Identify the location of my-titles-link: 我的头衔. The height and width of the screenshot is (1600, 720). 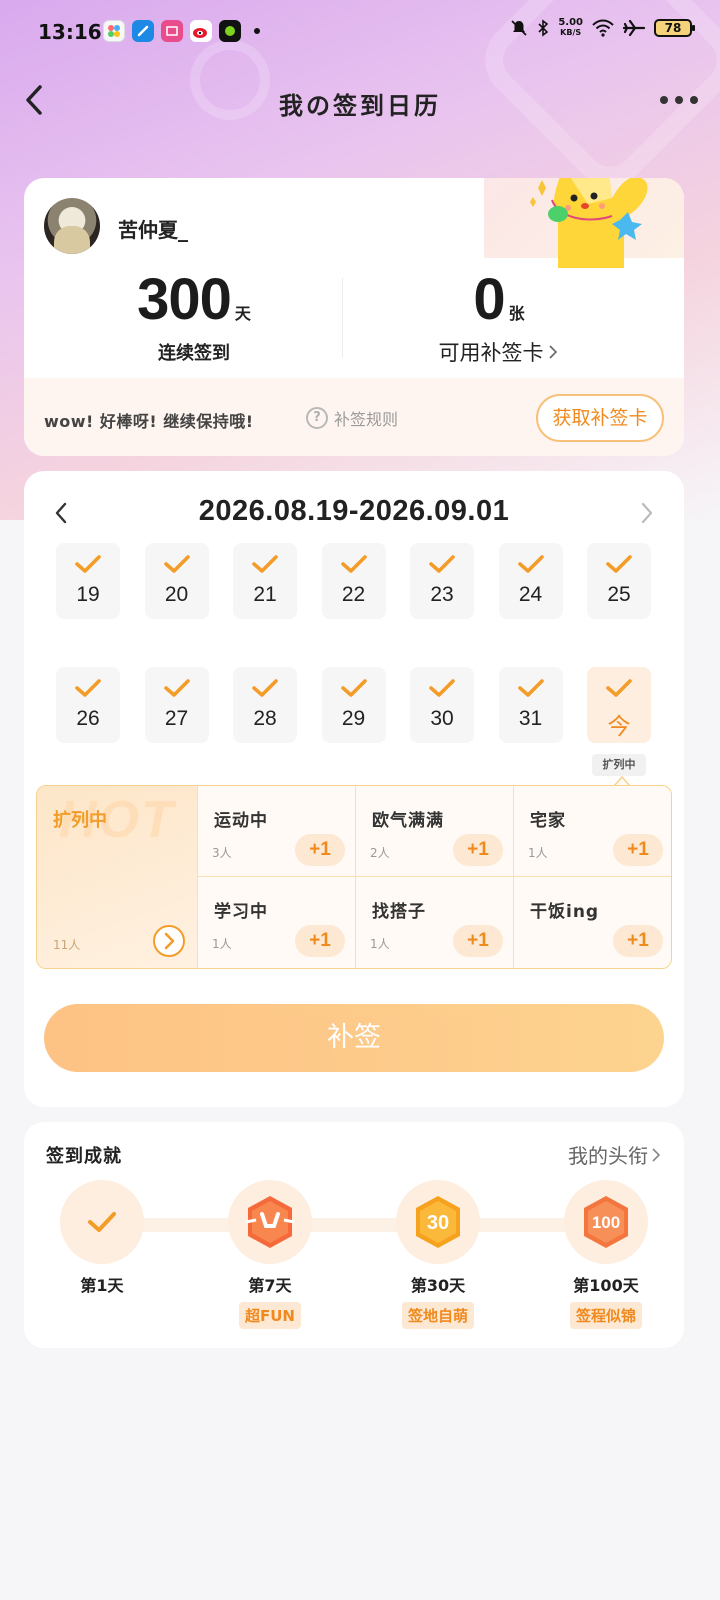
(615, 1154).